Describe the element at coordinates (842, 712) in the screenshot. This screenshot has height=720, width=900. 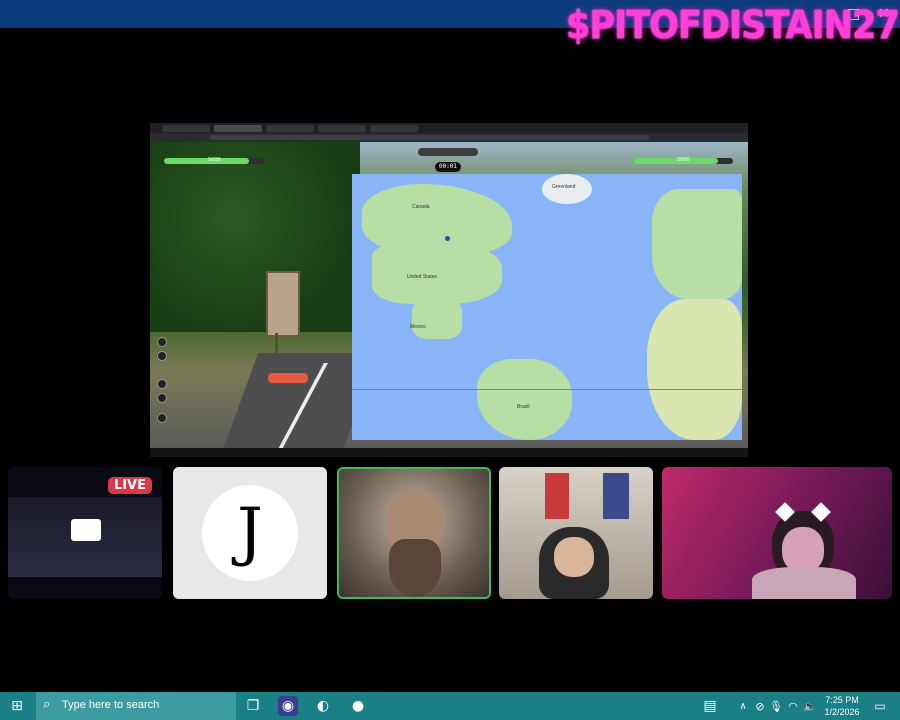
I see `clock-date: 1/2/2026` at that location.